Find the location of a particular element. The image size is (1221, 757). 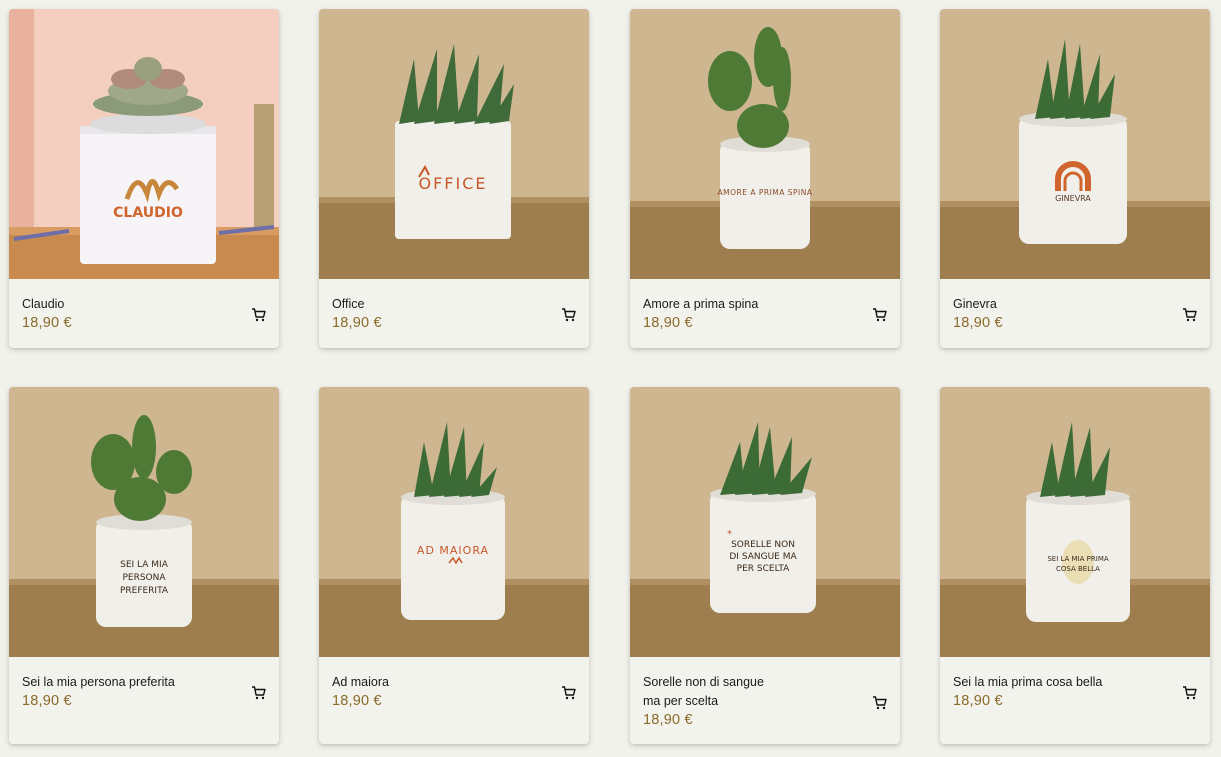

svg-text: CLAUDIO is located at coordinates (148, 213).